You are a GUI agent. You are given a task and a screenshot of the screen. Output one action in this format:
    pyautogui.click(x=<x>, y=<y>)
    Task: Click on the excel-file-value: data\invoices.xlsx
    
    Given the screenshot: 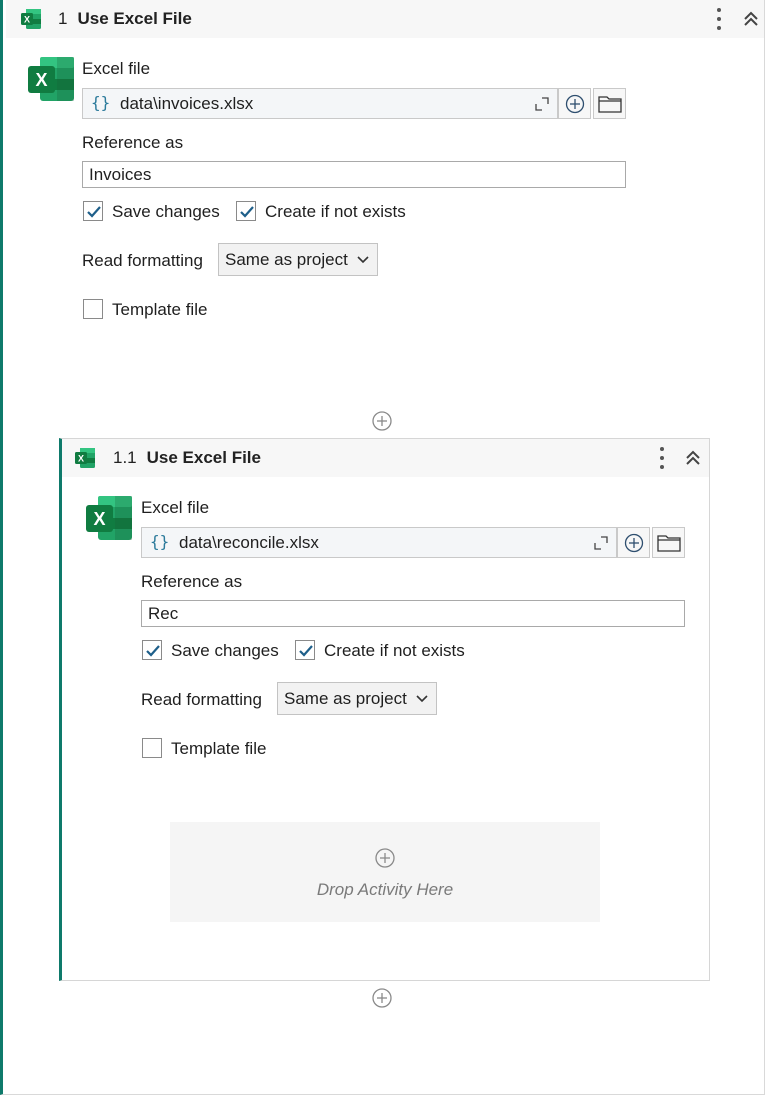 What is the action you would take?
    pyautogui.click(x=187, y=103)
    